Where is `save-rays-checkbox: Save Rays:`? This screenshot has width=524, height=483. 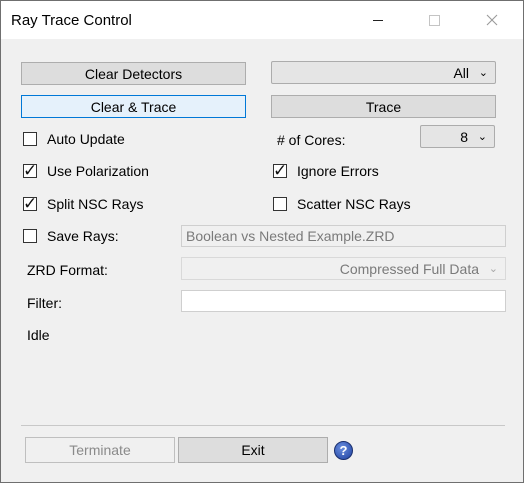 save-rays-checkbox: Save Rays: is located at coordinates (71, 236).